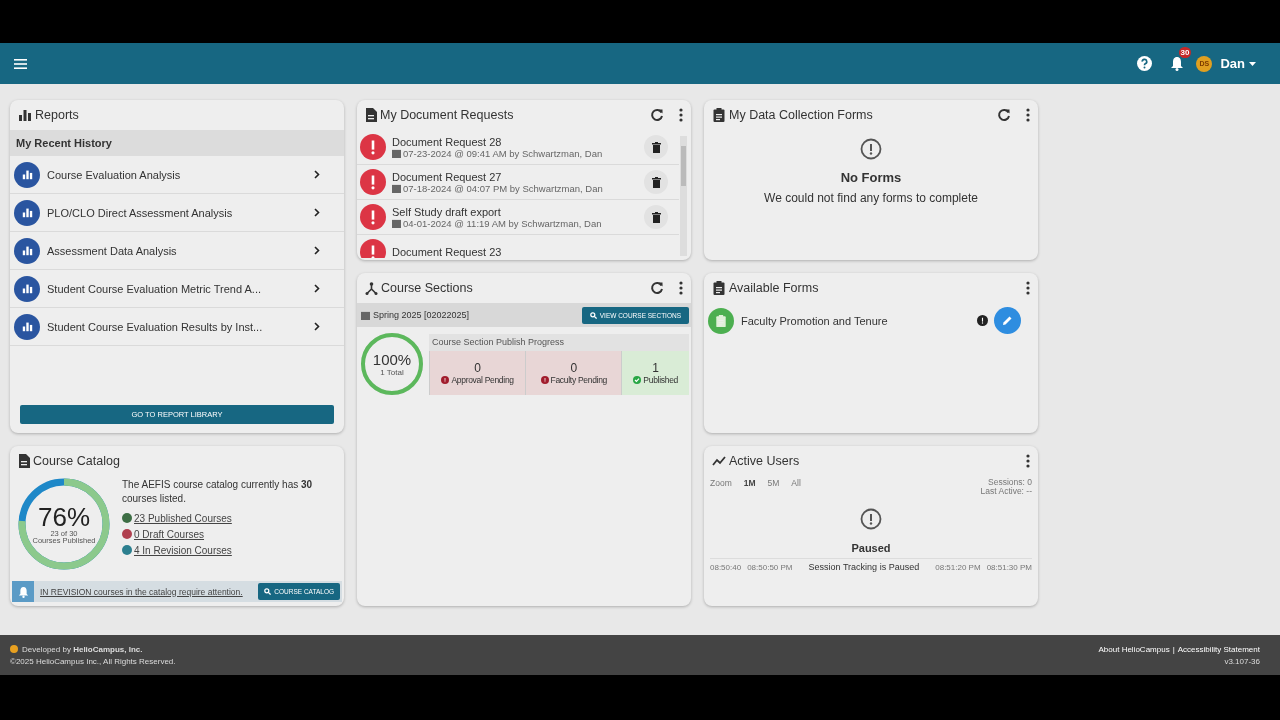 The height and width of the screenshot is (720, 1280). I want to click on stage-count: 1, so click(656, 367).